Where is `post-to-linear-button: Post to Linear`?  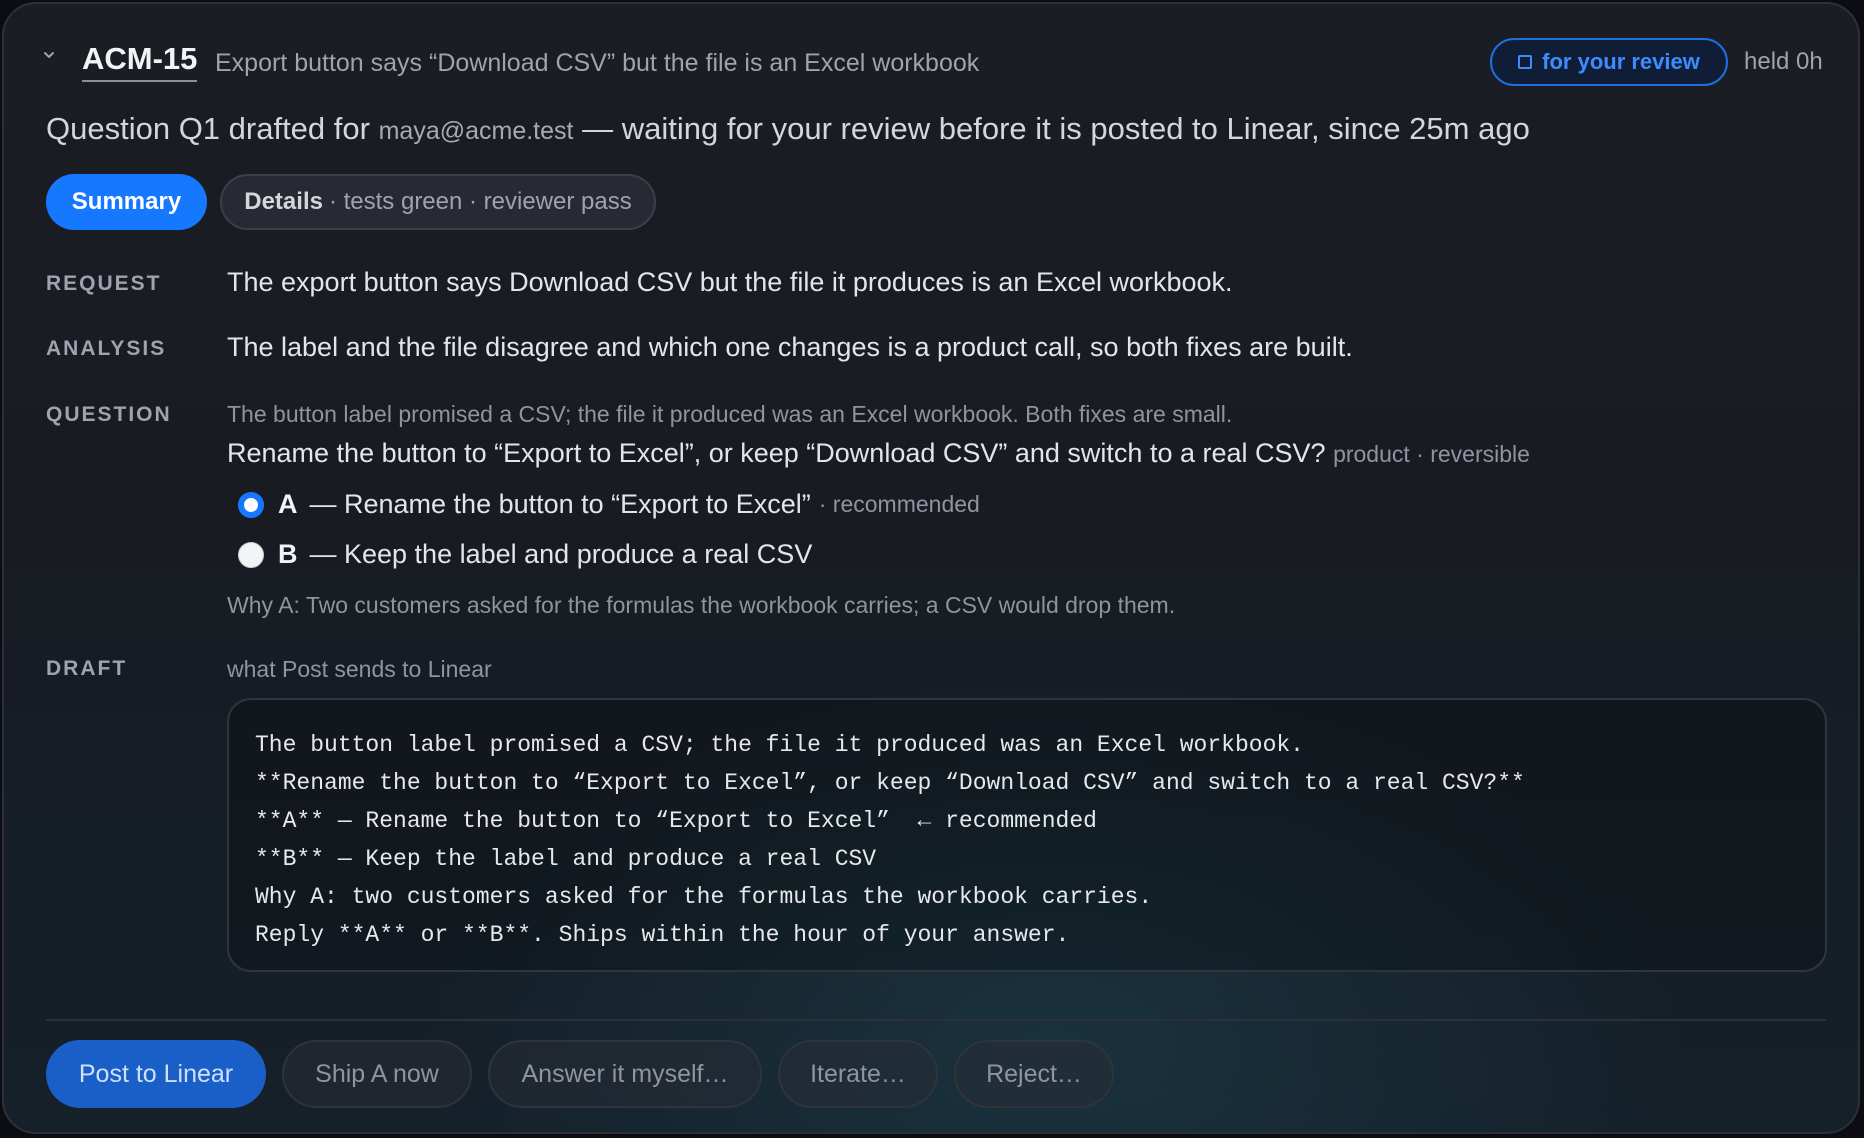 post-to-linear-button: Post to Linear is located at coordinates (156, 1074).